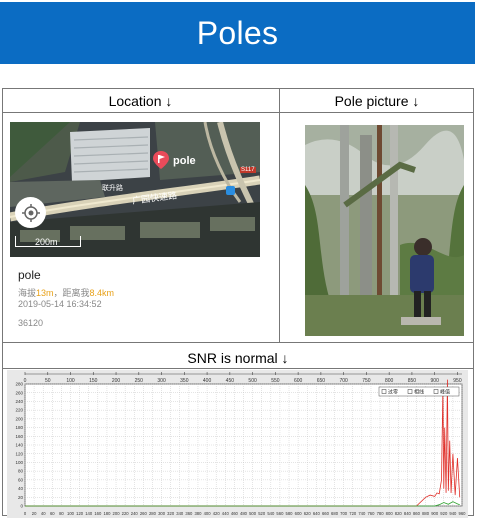 This screenshot has height=522, width=477. I want to click on x-tick-label: 380, so click(198, 513).